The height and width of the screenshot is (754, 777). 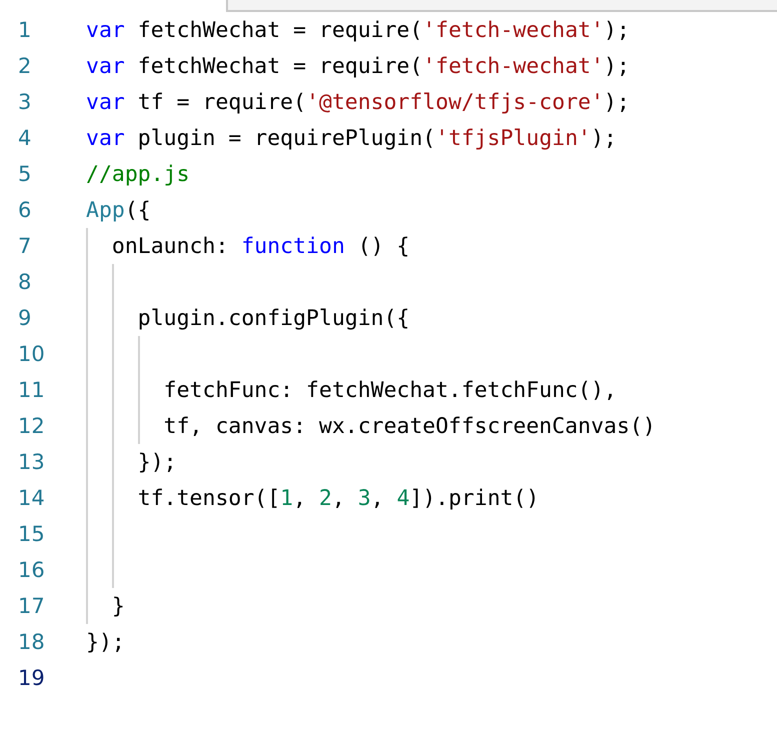 I want to click on code-line: tf, canvas: wx.createOffscreenCanvas(), so click(x=409, y=426).